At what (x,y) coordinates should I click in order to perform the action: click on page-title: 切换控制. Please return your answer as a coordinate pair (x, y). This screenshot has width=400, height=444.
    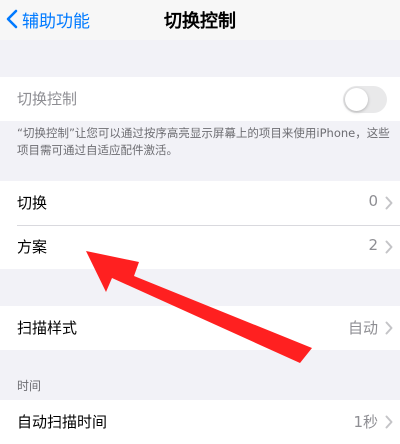
    Looking at the image, I should click on (200, 21).